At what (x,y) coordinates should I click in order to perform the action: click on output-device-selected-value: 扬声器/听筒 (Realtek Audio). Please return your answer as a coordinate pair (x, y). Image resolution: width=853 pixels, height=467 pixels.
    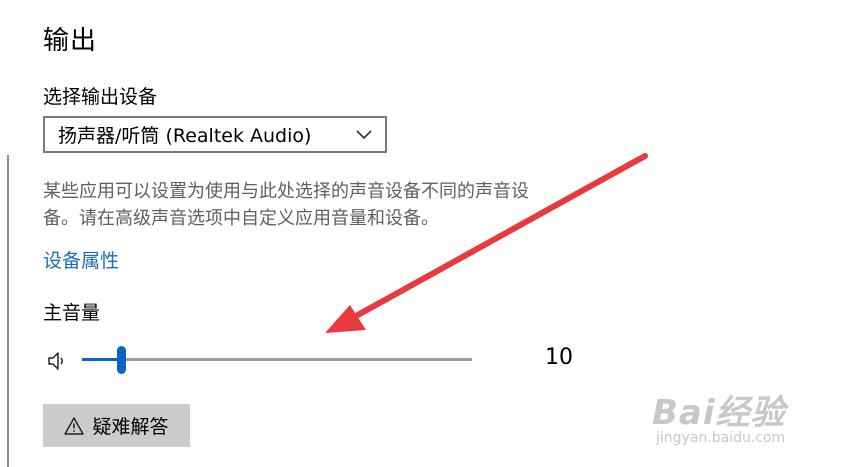
    Looking at the image, I should click on (185, 136).